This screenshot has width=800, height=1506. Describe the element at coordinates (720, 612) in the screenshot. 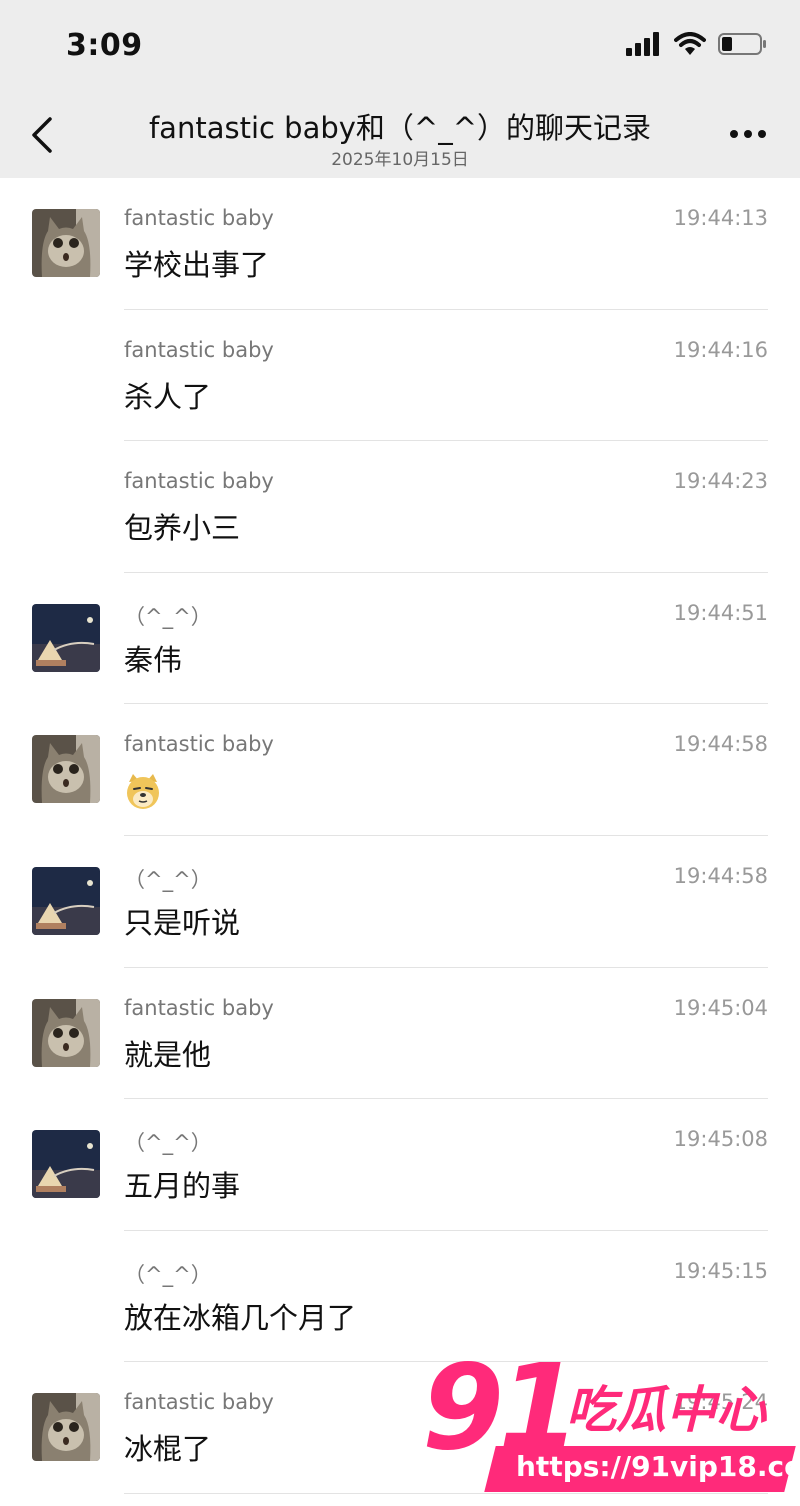

I see `message-time: 19:44:51` at that location.